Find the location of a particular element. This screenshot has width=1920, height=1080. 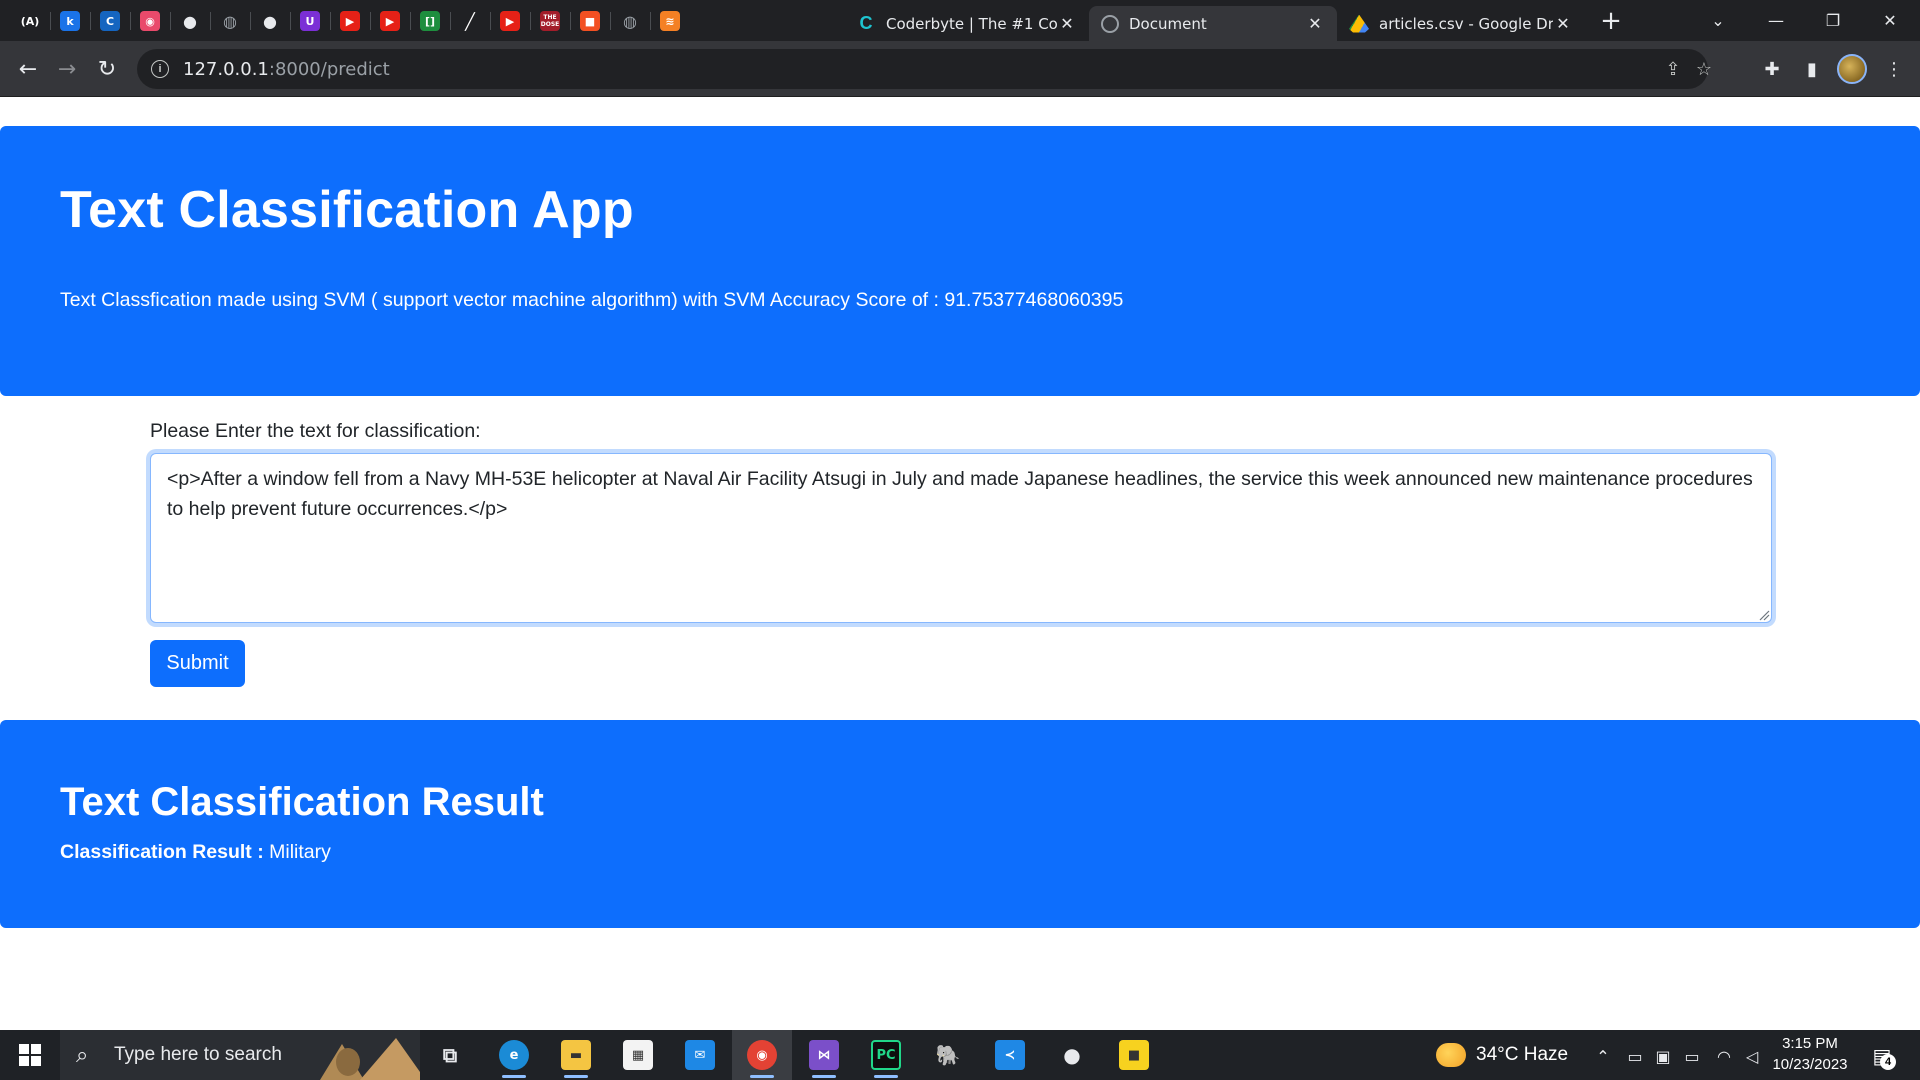

side-panel-icon: ▮ is located at coordinates (1812, 69).